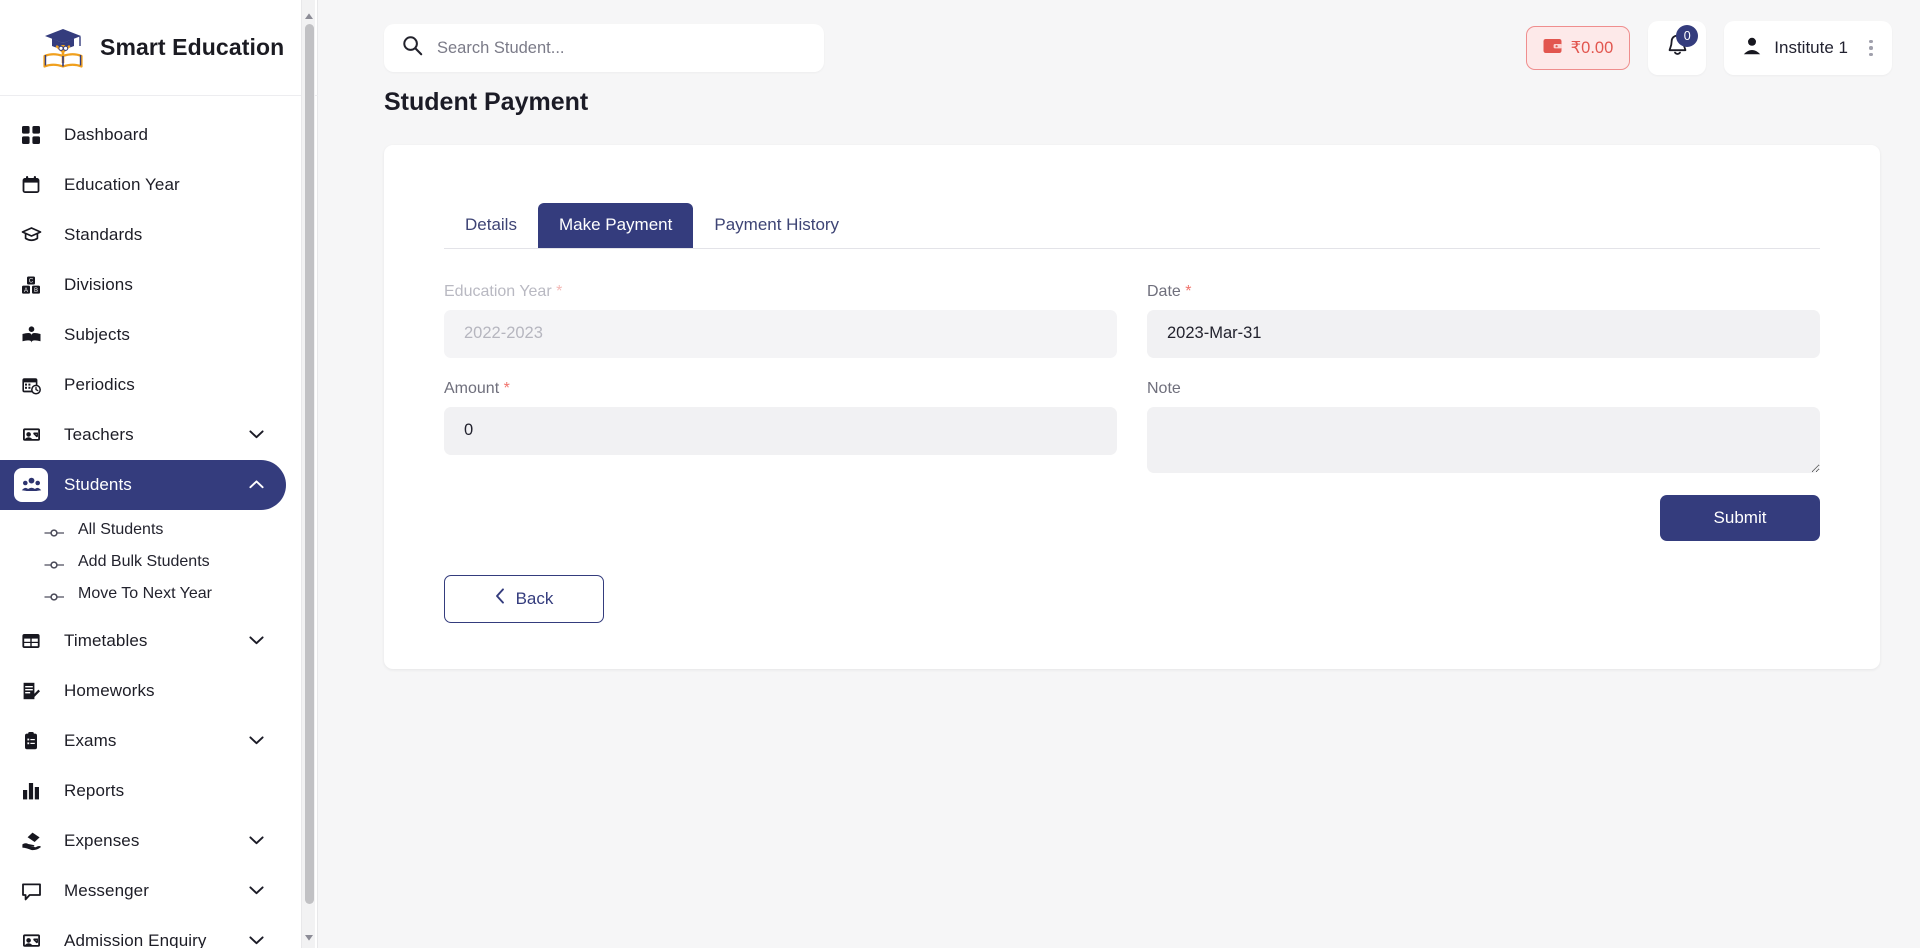 The height and width of the screenshot is (948, 1920). What do you see at coordinates (31, 791) in the screenshot?
I see `bar-chart-icon` at bounding box center [31, 791].